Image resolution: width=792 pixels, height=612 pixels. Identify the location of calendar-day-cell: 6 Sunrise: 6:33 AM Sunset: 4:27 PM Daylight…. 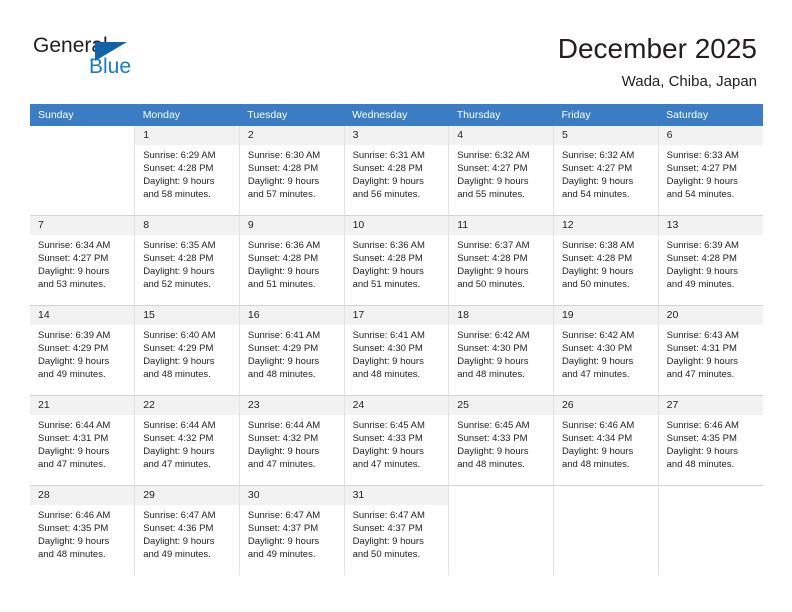
(710, 171).